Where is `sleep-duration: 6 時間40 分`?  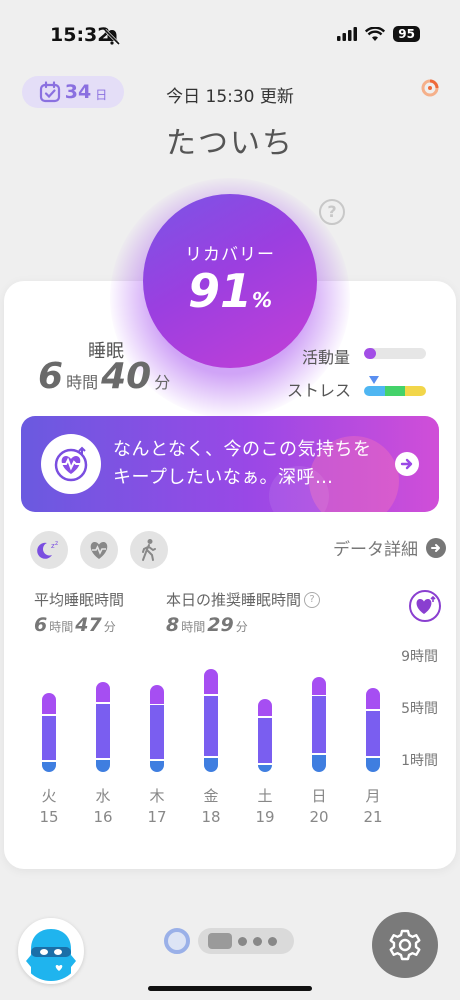
sleep-duration: 6 時間40 分 is located at coordinates (105, 376).